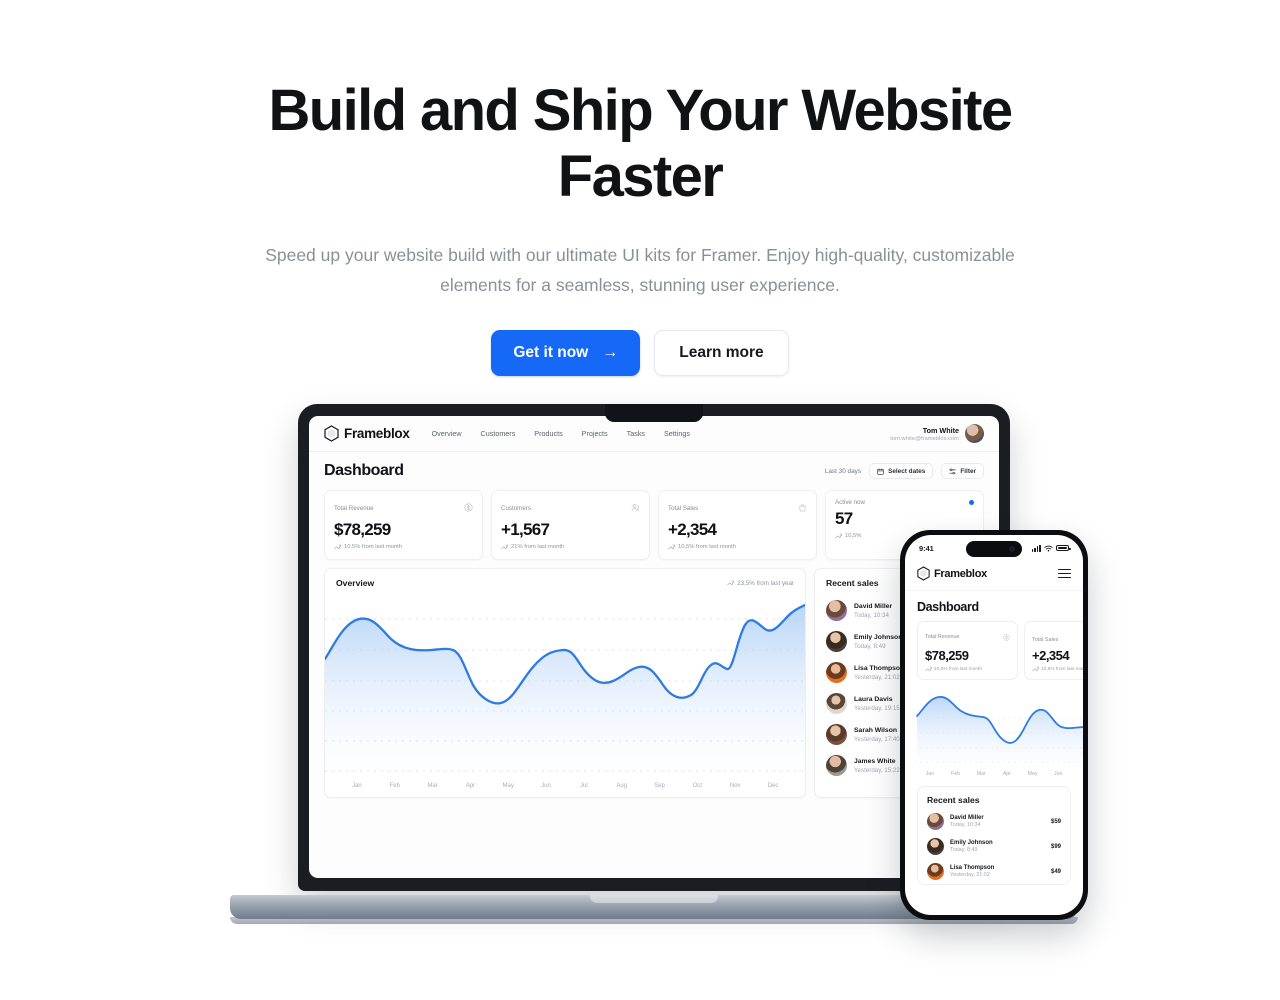  What do you see at coordinates (468, 508) in the screenshot?
I see `dollar-circle-icon` at bounding box center [468, 508].